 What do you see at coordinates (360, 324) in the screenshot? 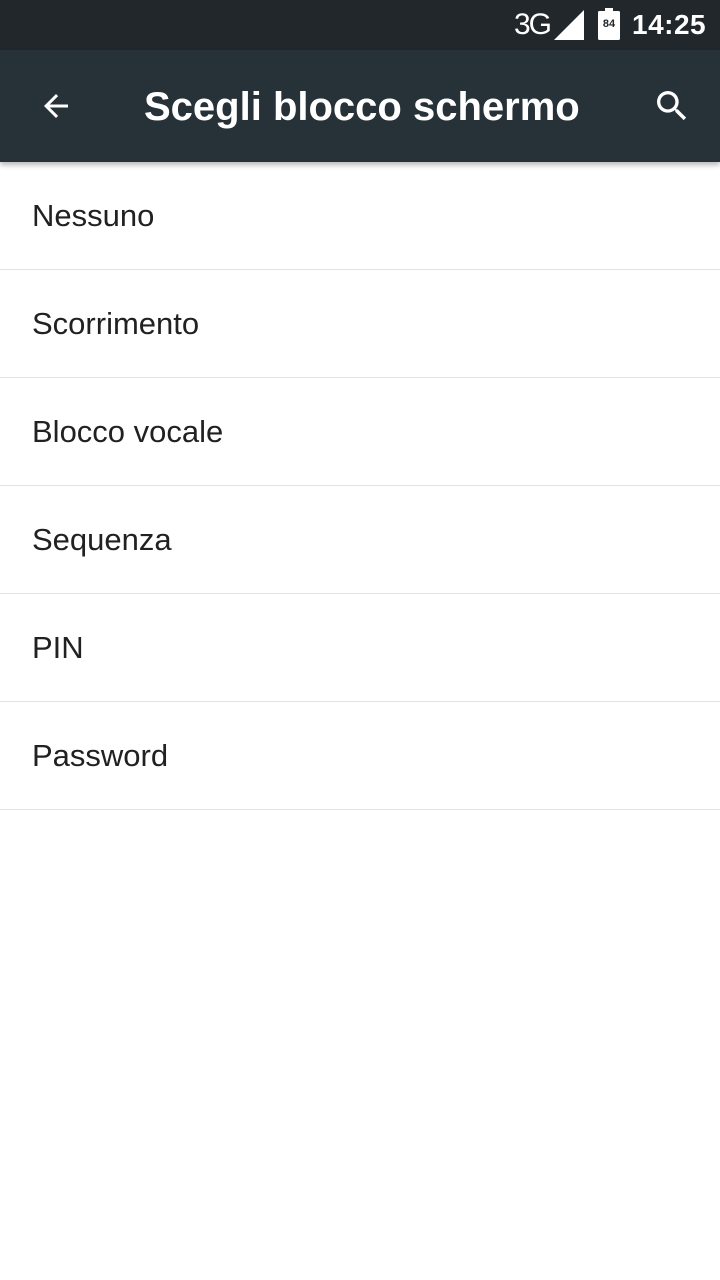
I see `list-item-scorrimento: Scorrimento` at bounding box center [360, 324].